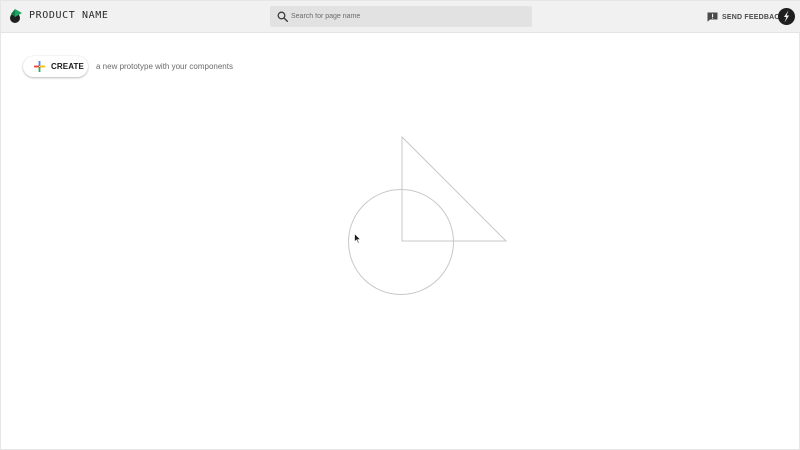 Image resolution: width=800 pixels, height=450 pixels. Describe the element at coordinates (753, 17) in the screenshot. I see `send-feedback-label: SEND FEEDBACK` at that location.